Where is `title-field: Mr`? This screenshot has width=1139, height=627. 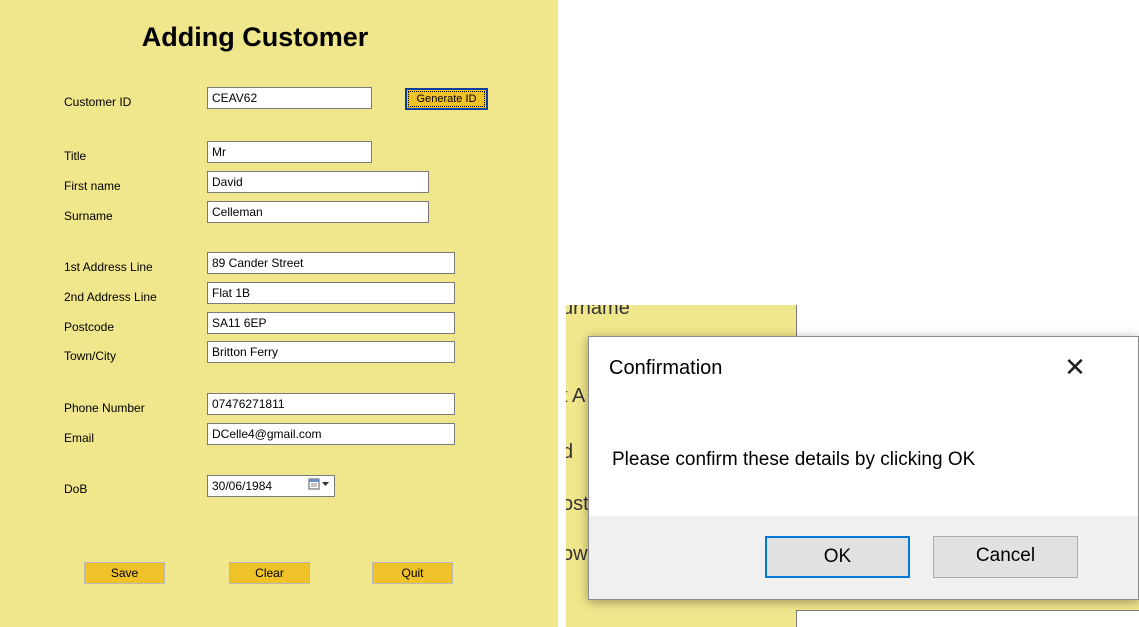
title-field: Mr is located at coordinates (289, 152).